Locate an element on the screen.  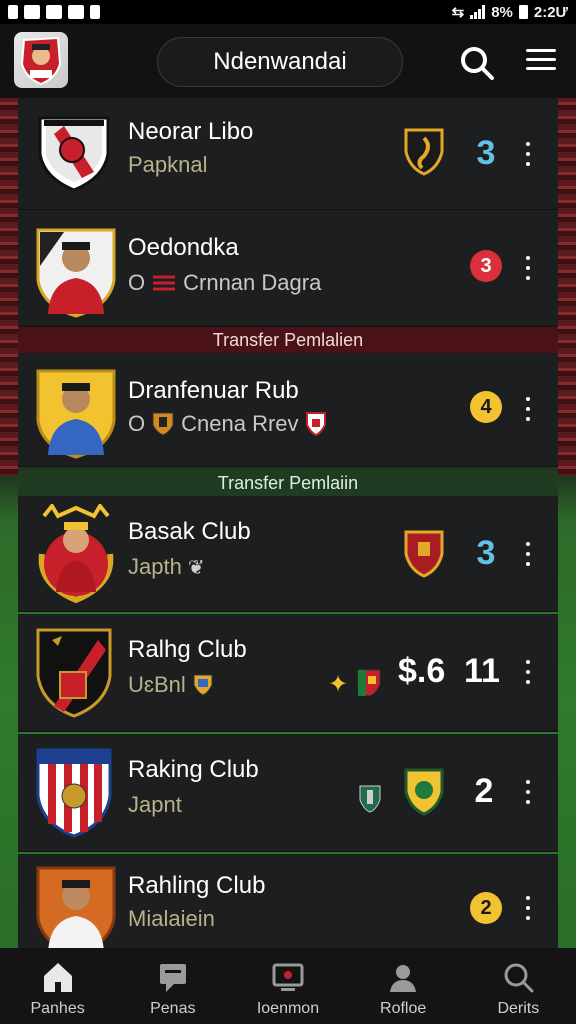
notification-icon is located at coordinates (13, 12).